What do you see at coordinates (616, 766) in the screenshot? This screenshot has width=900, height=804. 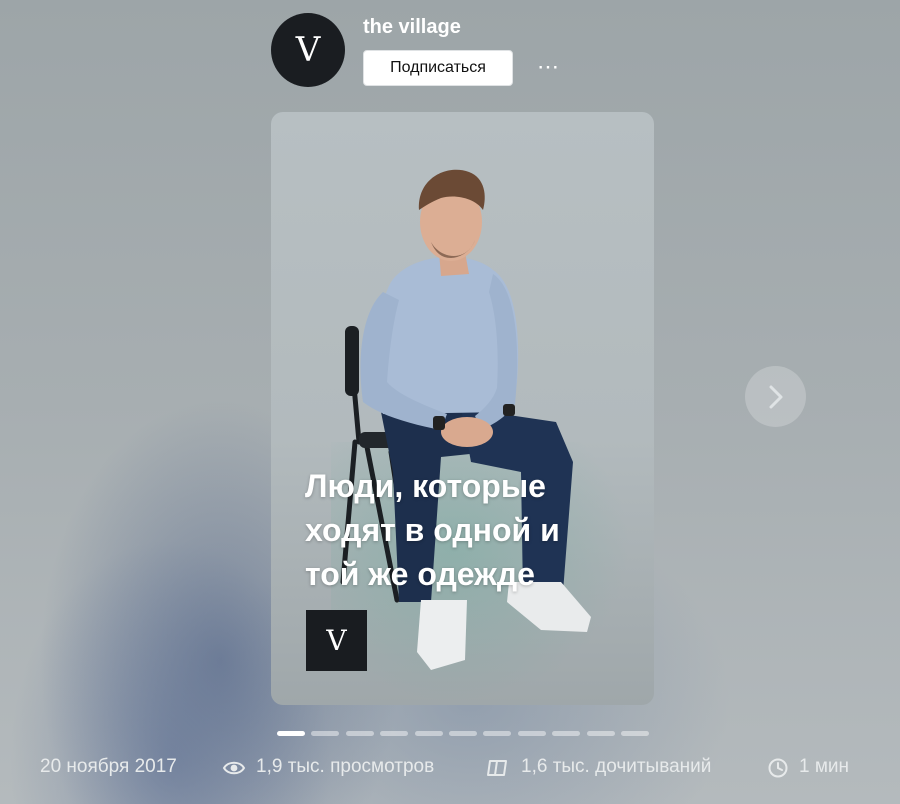 I see `reads-count: 1,6 тыс. дочитываний` at bounding box center [616, 766].